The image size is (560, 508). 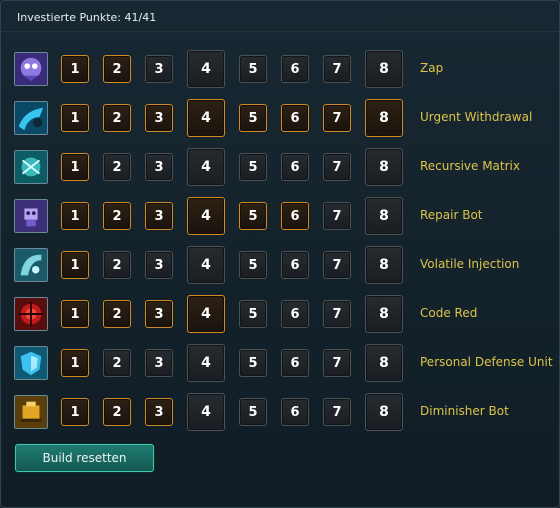 What do you see at coordinates (280, 31) in the screenshot?
I see `header-divider` at bounding box center [280, 31].